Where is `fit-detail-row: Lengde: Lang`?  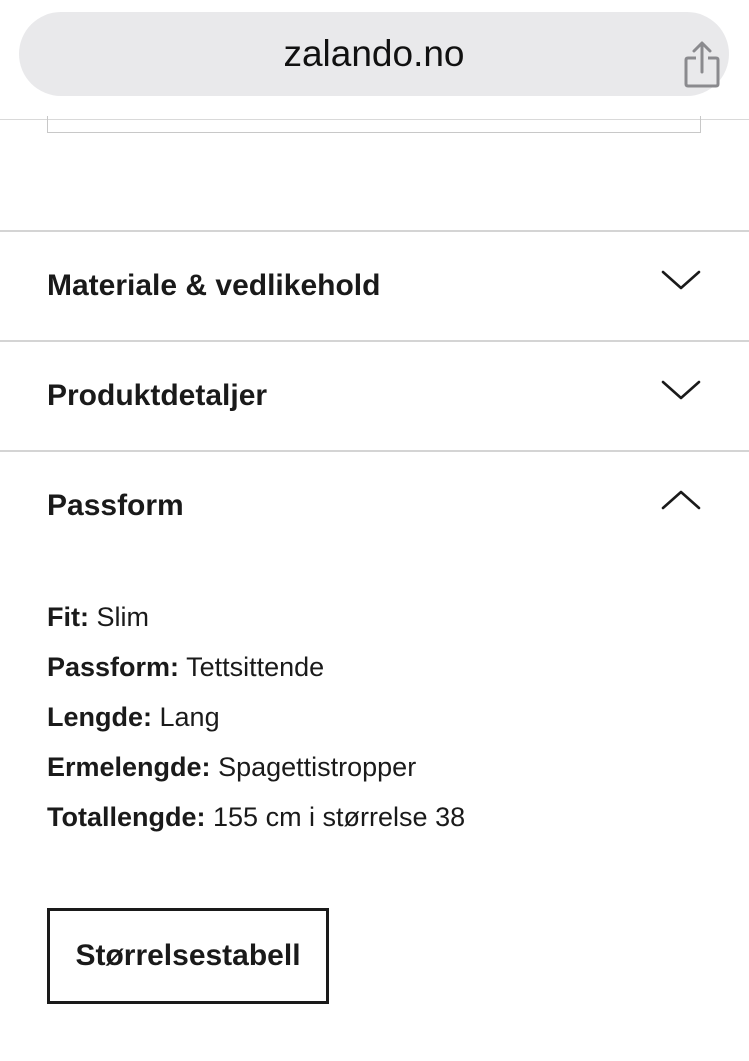
fit-detail-row: Lengde: Lang is located at coordinates (377, 720).